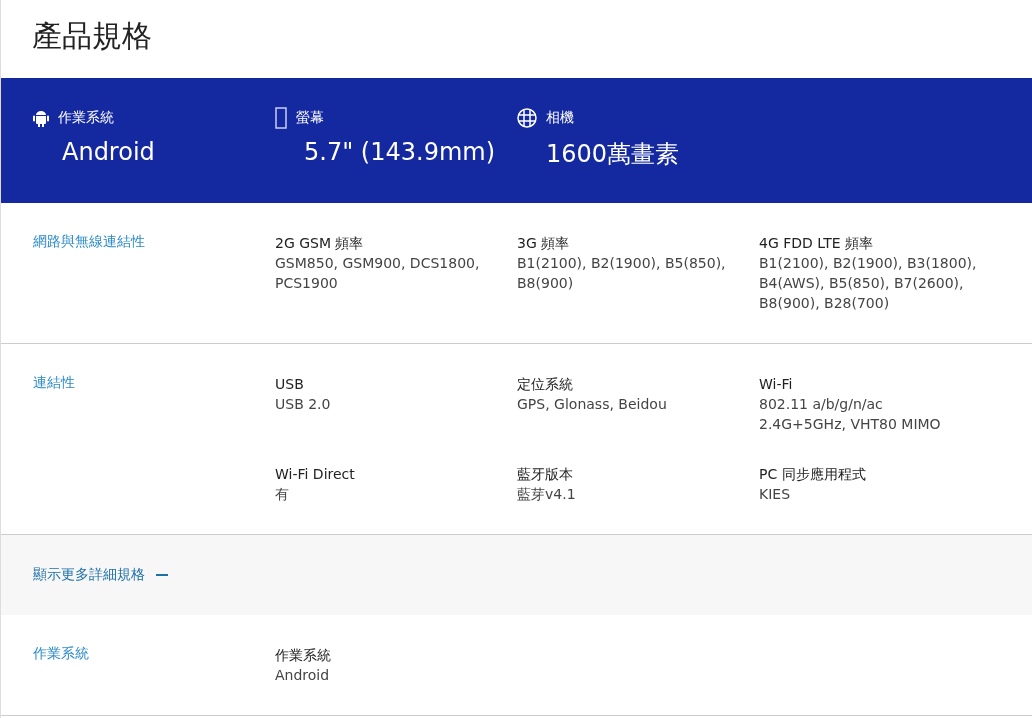 The height and width of the screenshot is (718, 1032). Describe the element at coordinates (545, 384) in the screenshot. I see `spec-label: 定位系統` at that location.